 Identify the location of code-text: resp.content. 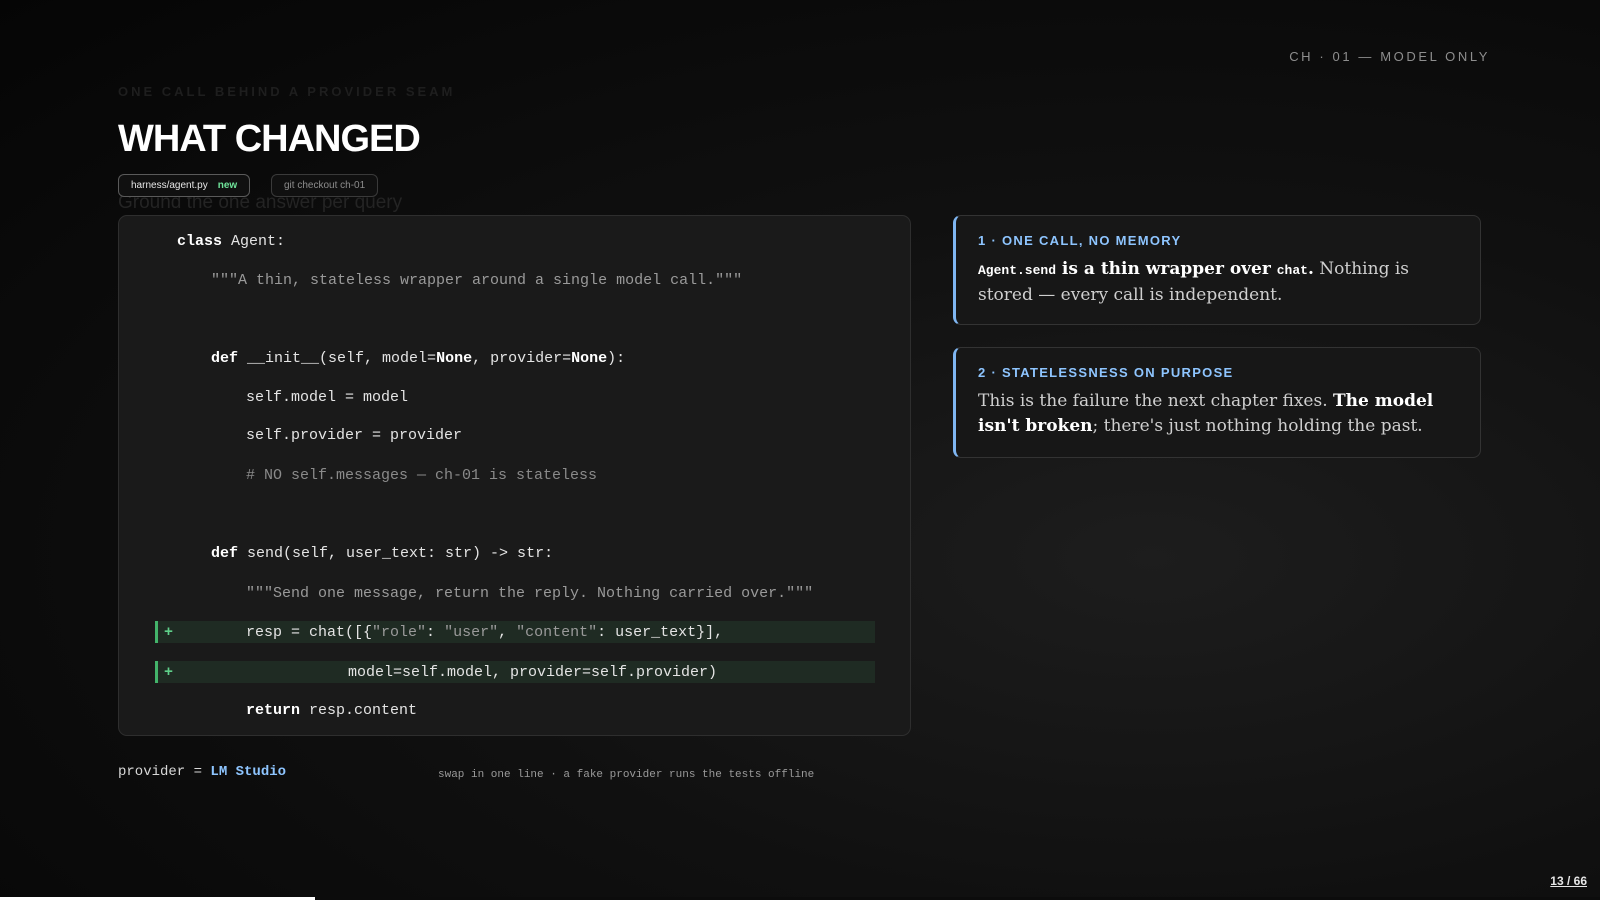
(359, 710).